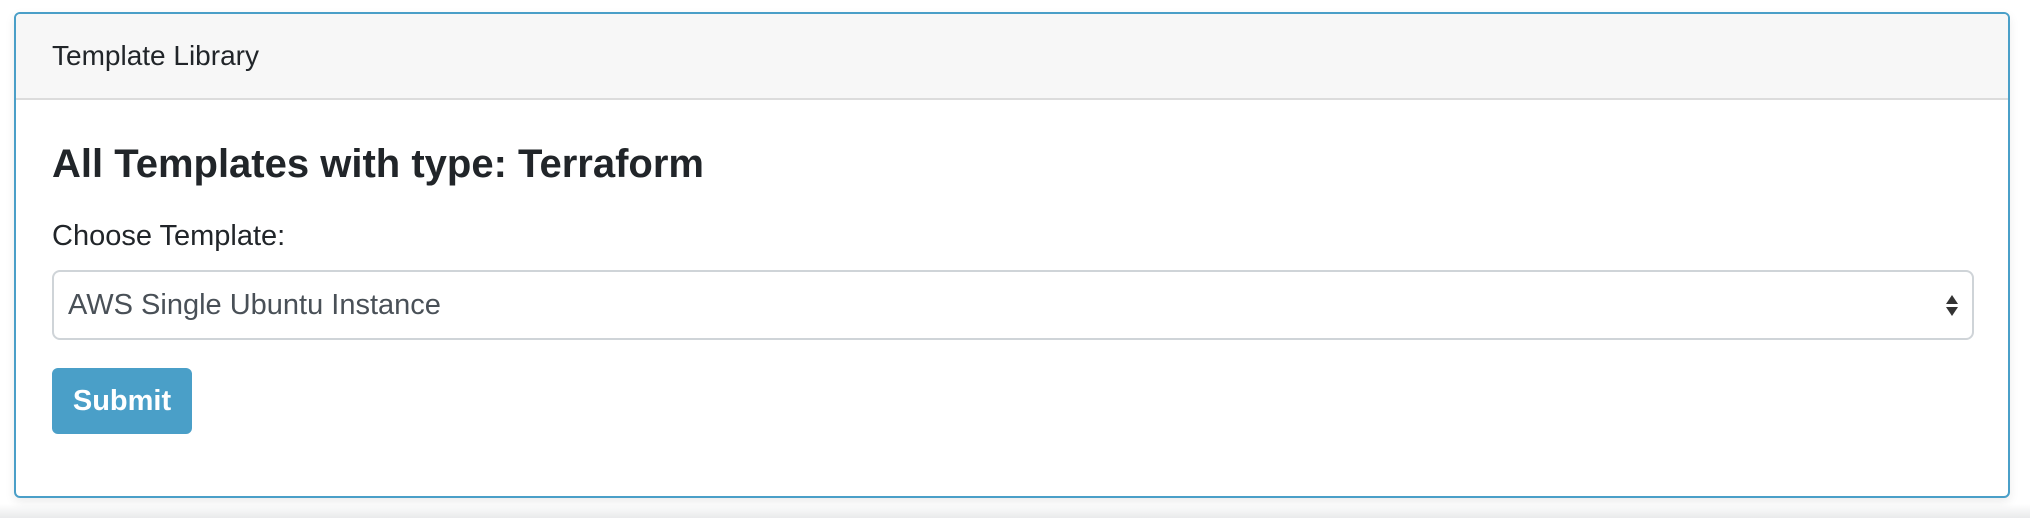 The width and height of the screenshot is (2030, 518). I want to click on template-select: AWS Single Ubuntu Instance, so click(1013, 305).